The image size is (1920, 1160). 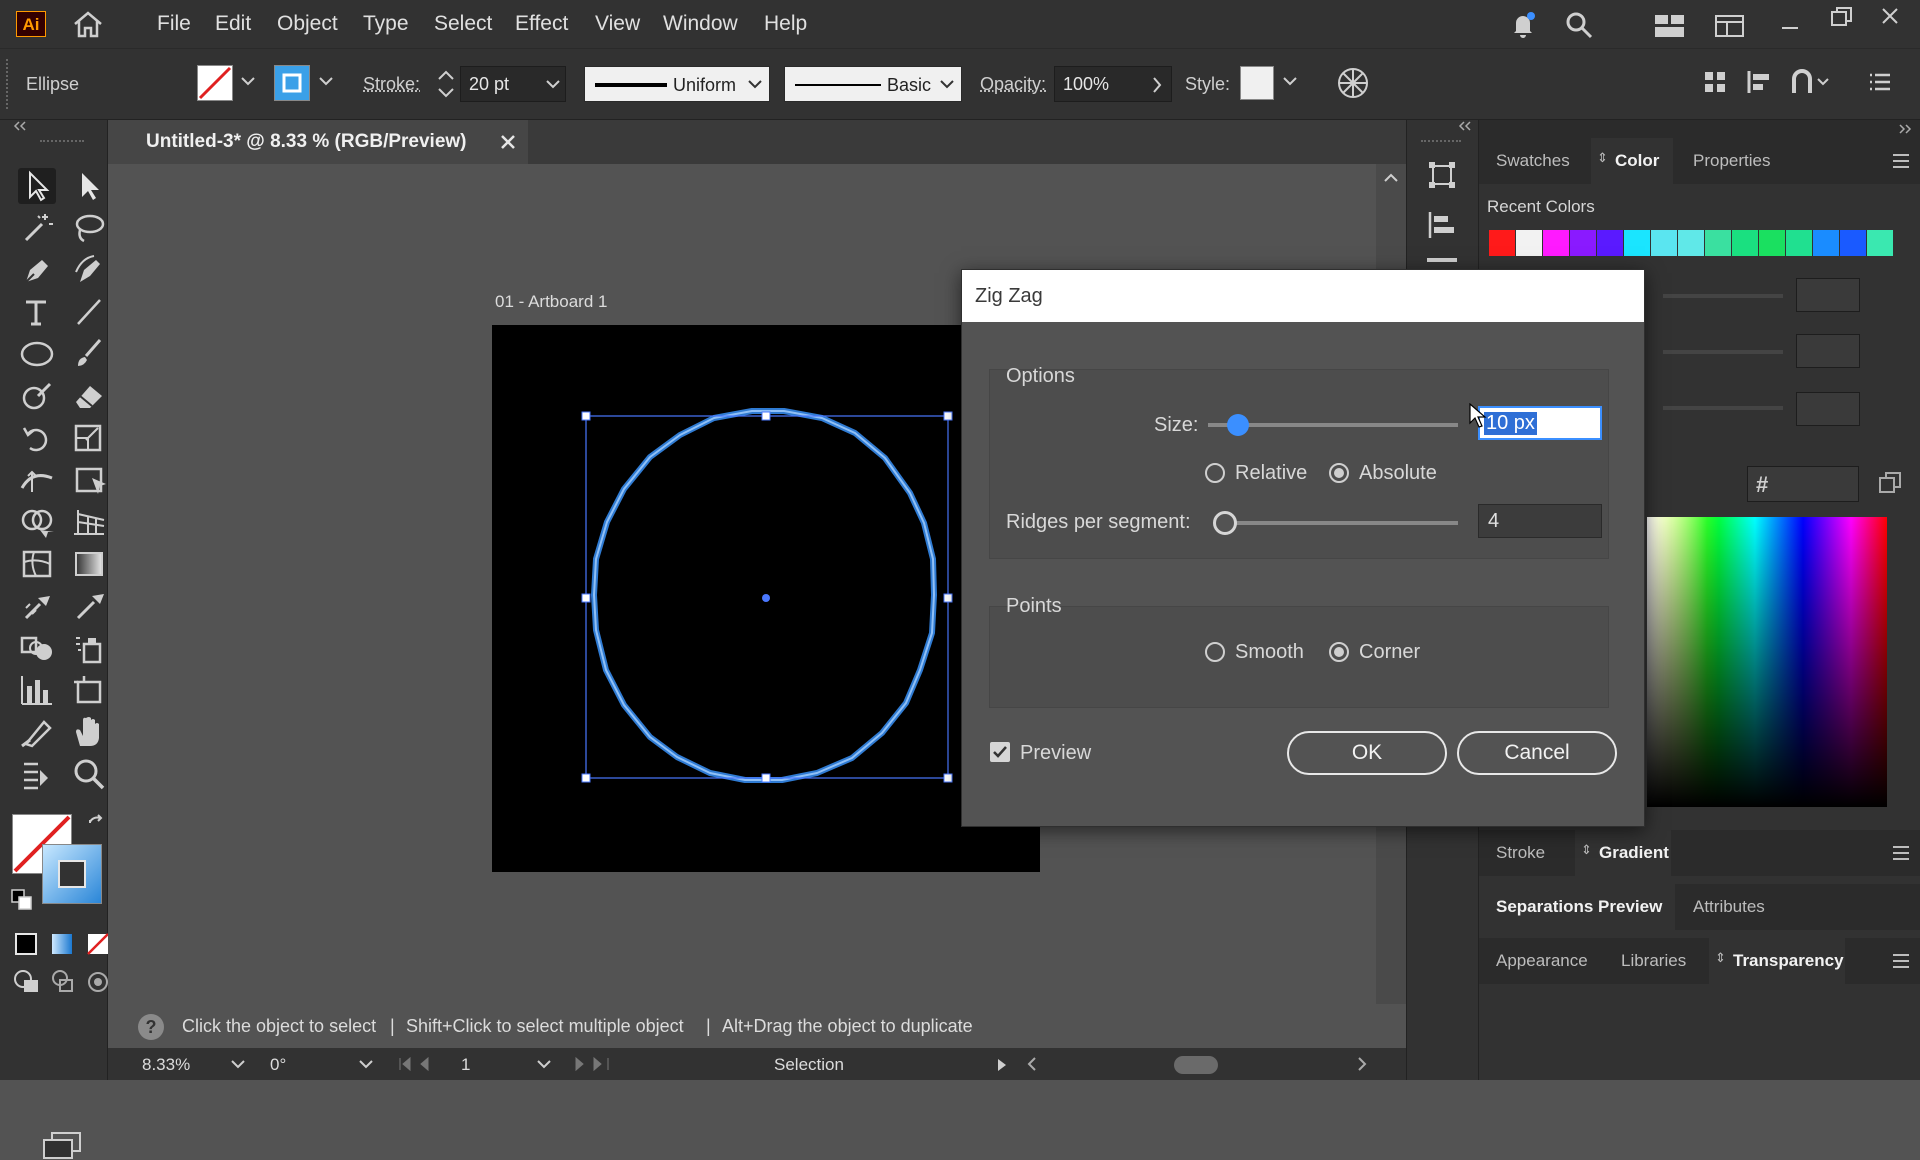 What do you see at coordinates (1333, 425) in the screenshot?
I see `size-slider` at bounding box center [1333, 425].